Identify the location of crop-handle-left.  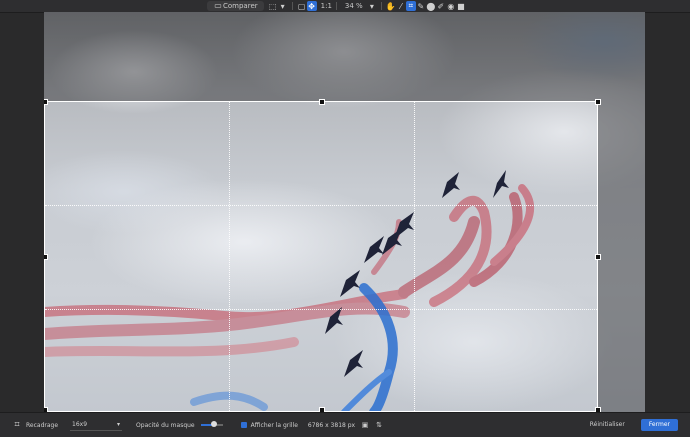
(46, 257).